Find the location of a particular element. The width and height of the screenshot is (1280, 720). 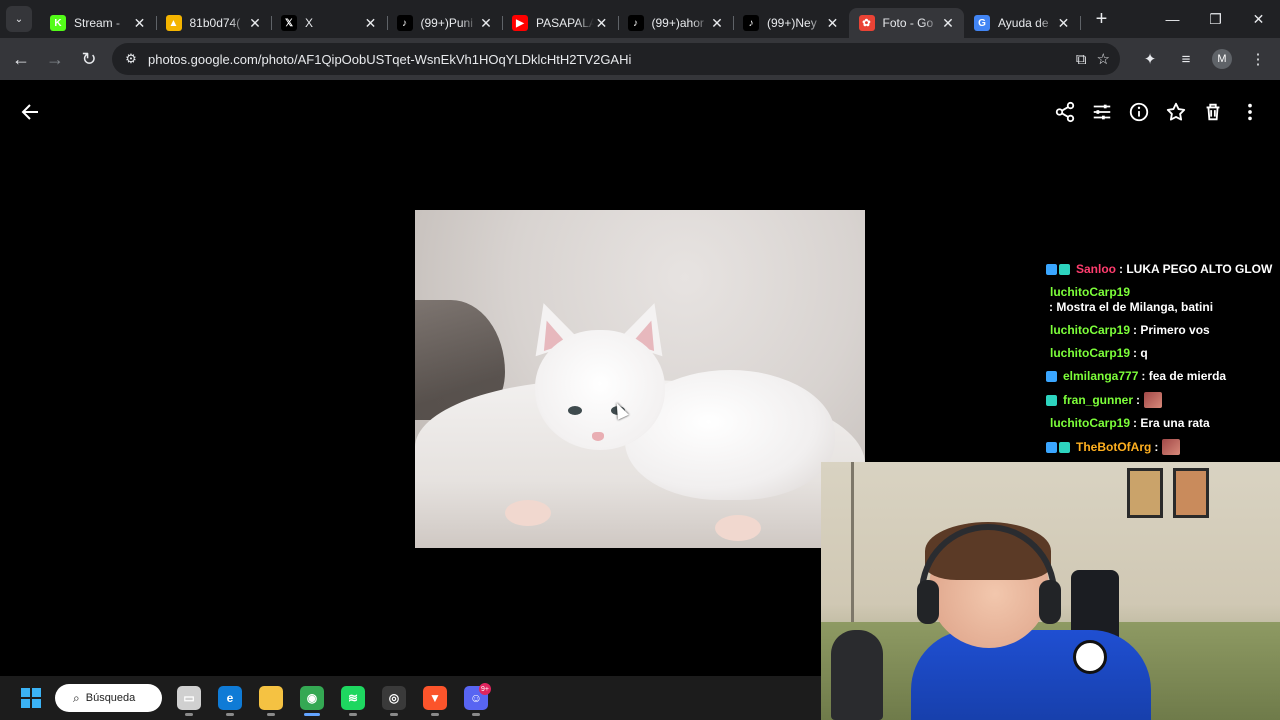

chat-text: : Mostra el de Milanga, batini is located at coordinates (1131, 307).